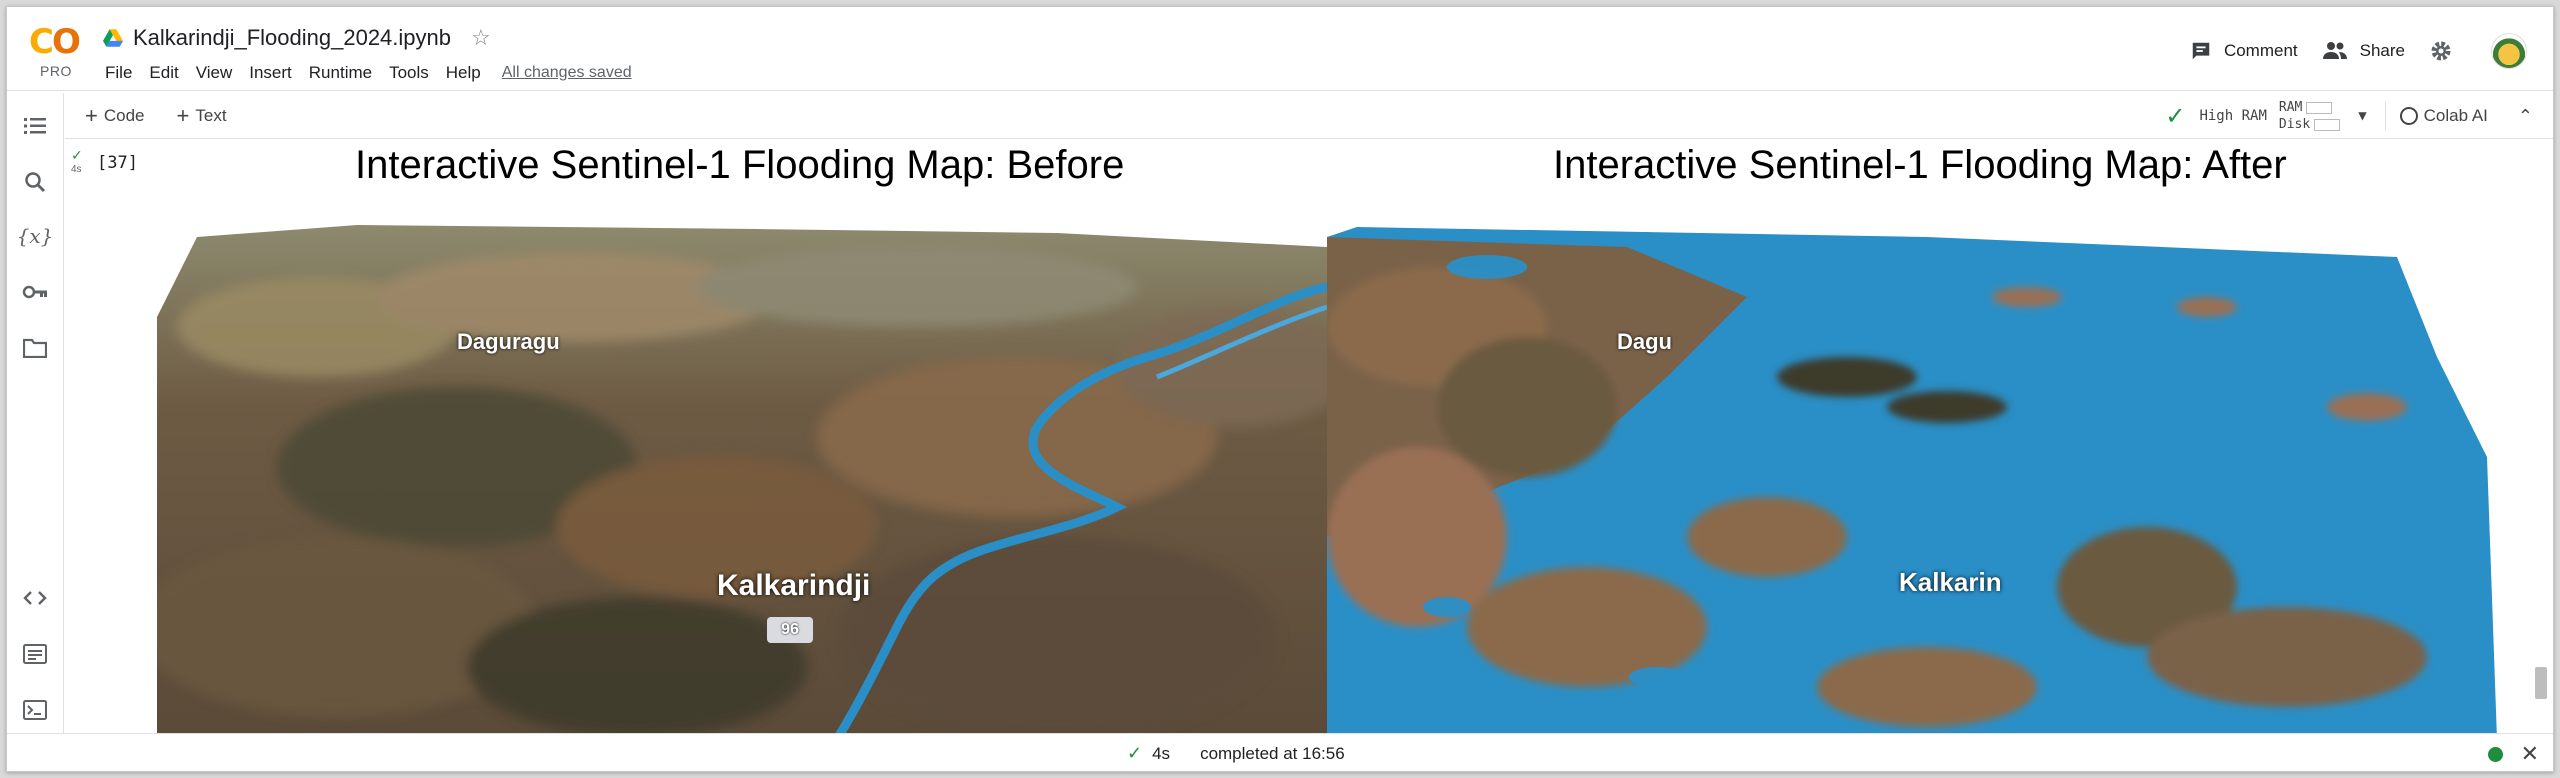  What do you see at coordinates (2525, 116) in the screenshot?
I see `collapse-chevron-icon: ⌃` at bounding box center [2525, 116].